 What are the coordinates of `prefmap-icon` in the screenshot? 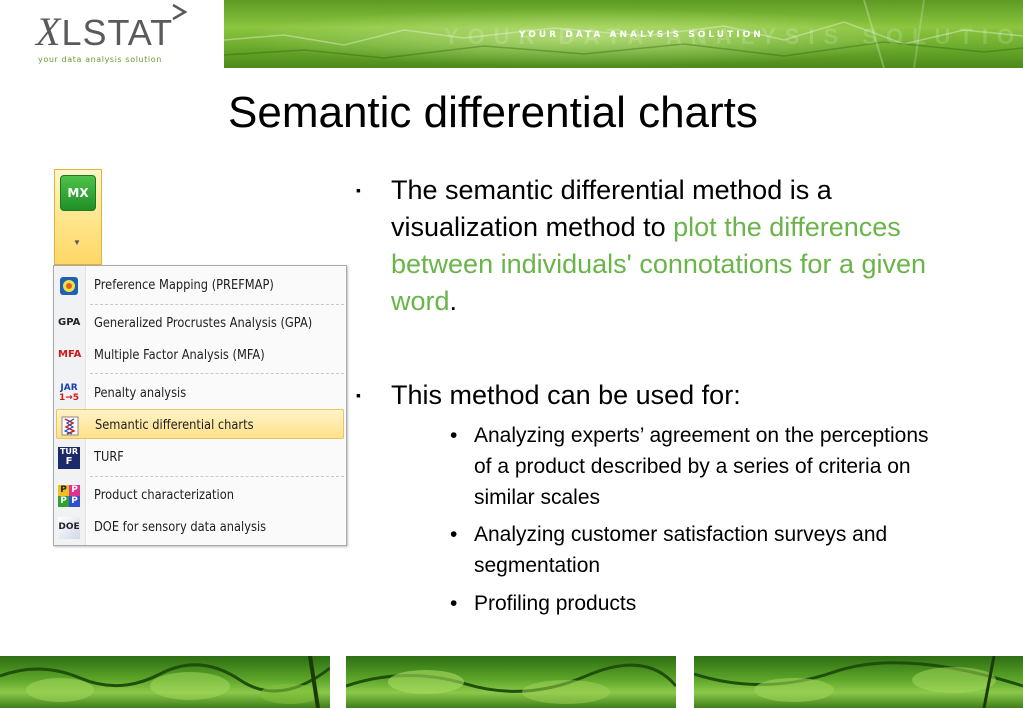 It's located at (69, 286).